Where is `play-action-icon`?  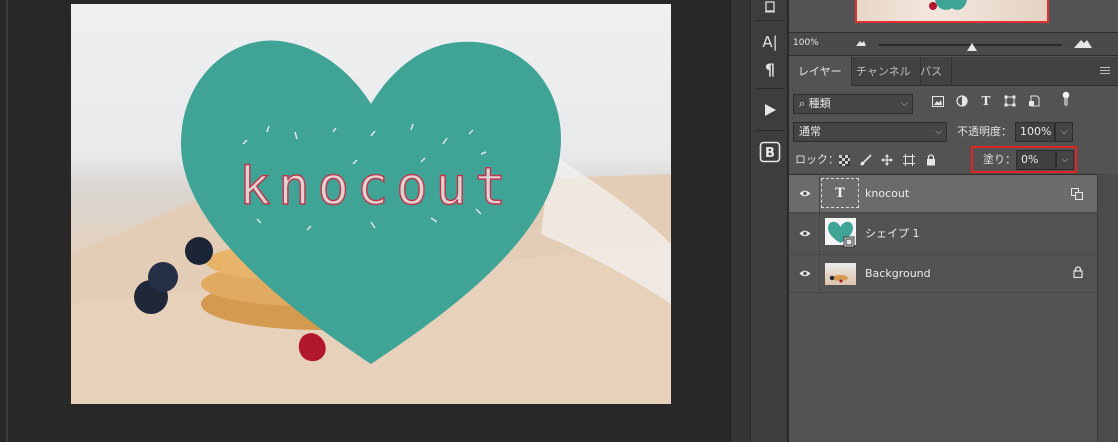 play-action-icon is located at coordinates (770, 110).